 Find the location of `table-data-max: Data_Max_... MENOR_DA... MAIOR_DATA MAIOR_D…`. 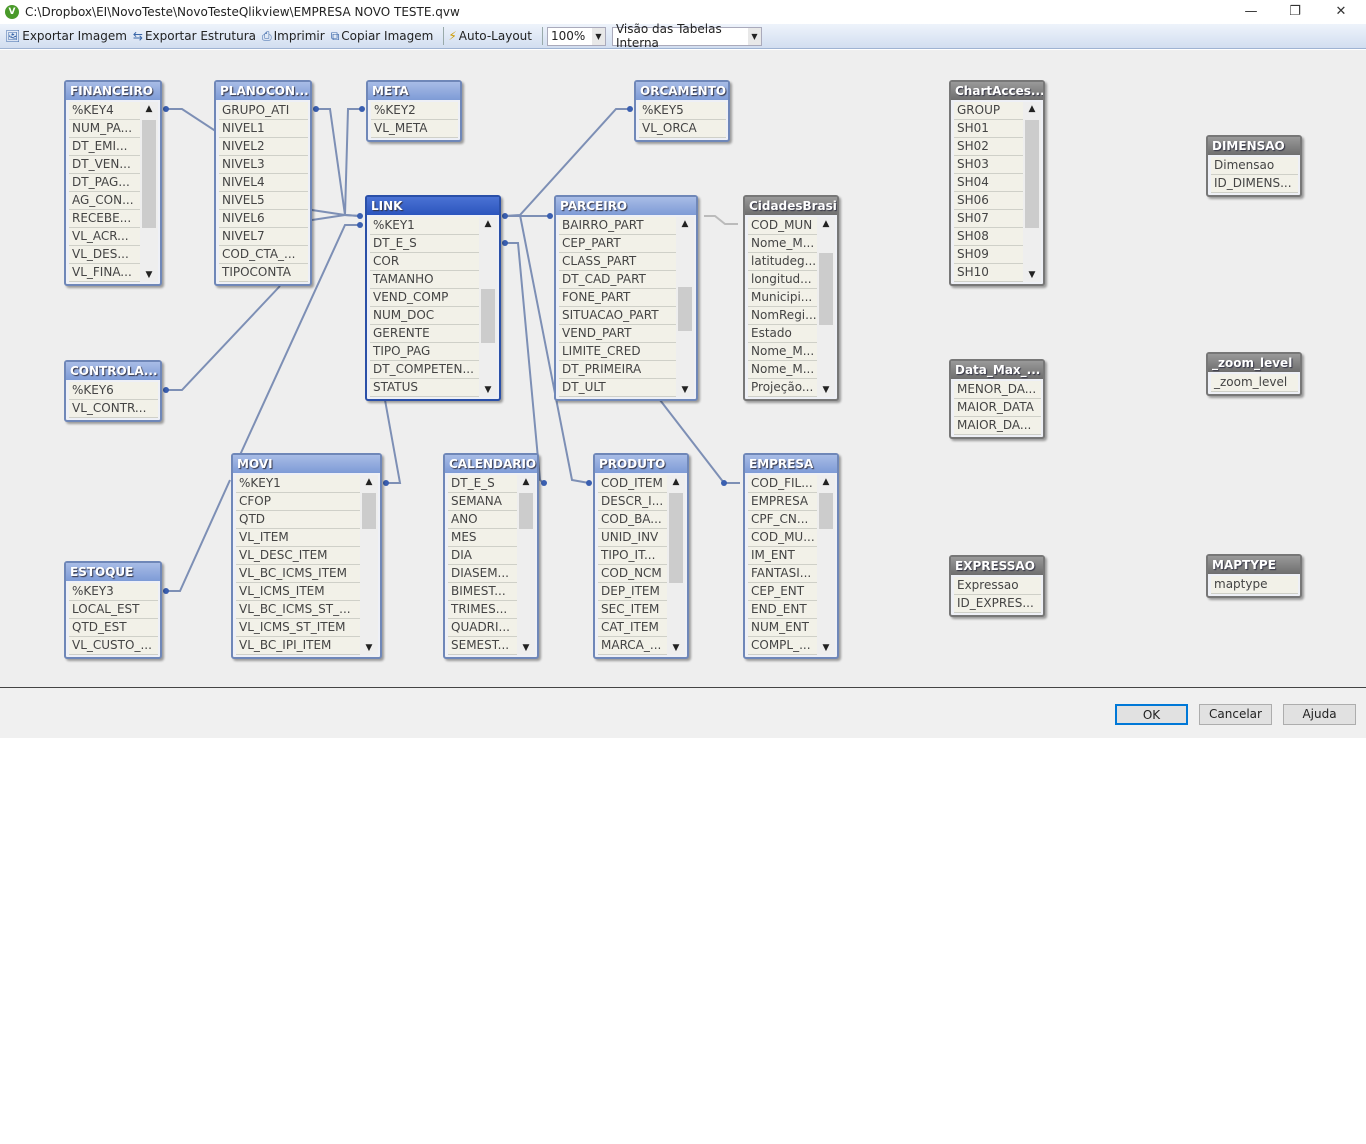

table-data-max: Data_Max_... MENOR_DA... MAIOR_DATA MAIOR_D… is located at coordinates (997, 399).